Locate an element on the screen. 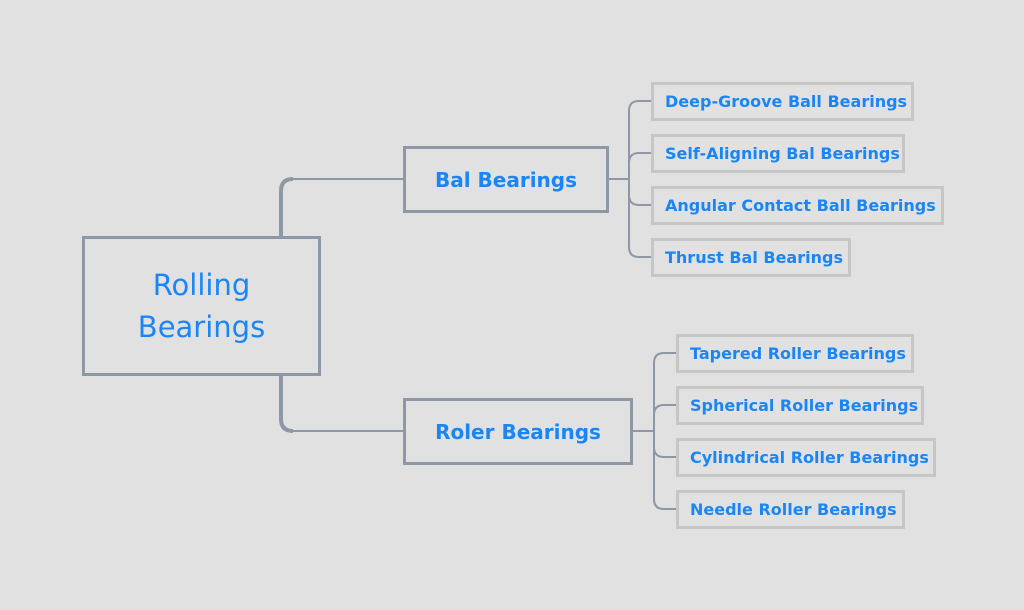 This screenshot has height=610, width=1024. connector-bal-to-deep-groove is located at coordinates (639, 139).